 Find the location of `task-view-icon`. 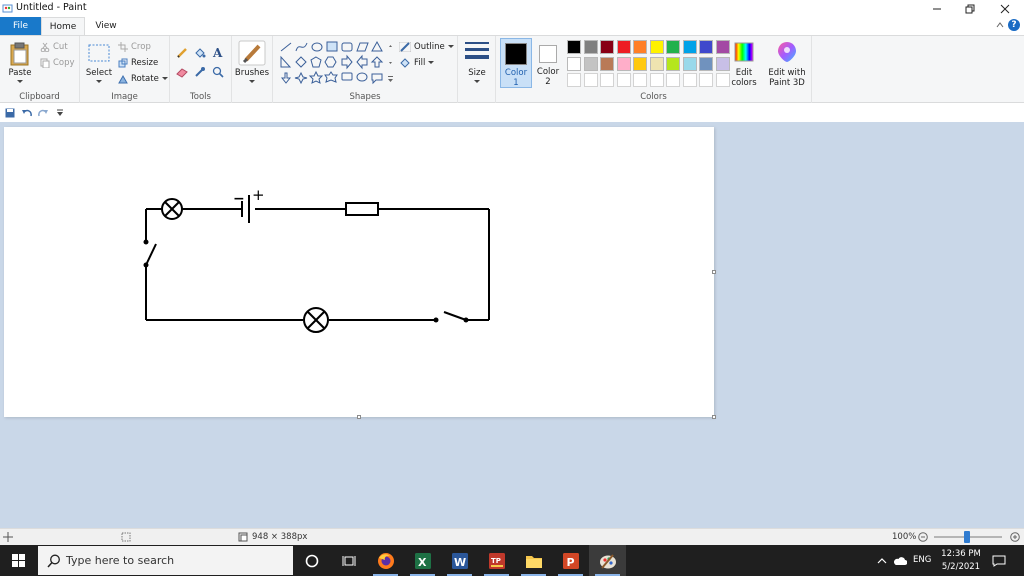

task-view-icon is located at coordinates (348, 560).